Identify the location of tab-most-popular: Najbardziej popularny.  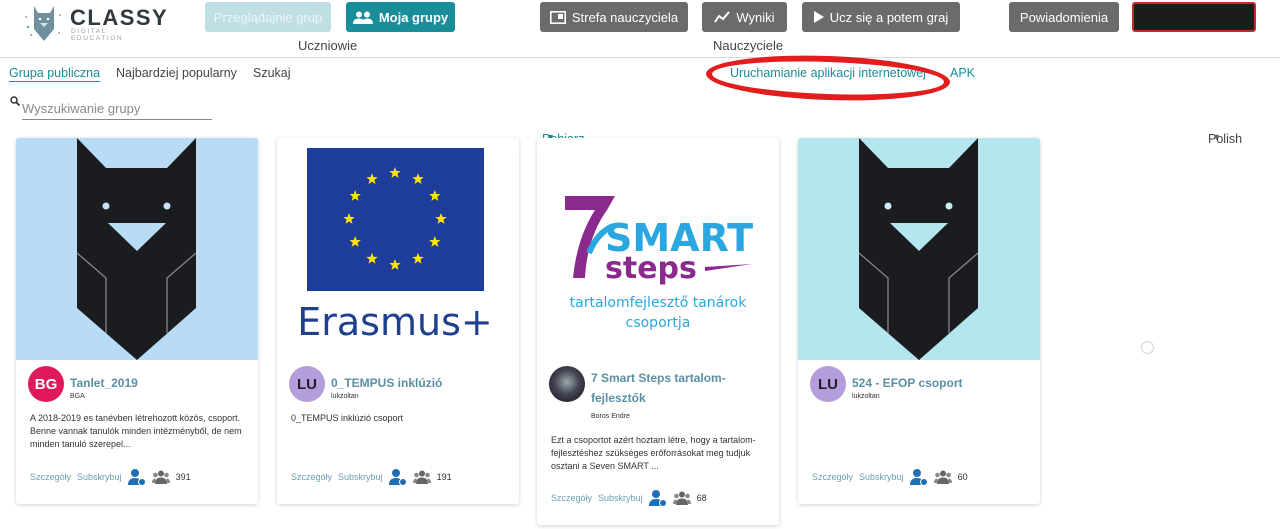
(176, 73).